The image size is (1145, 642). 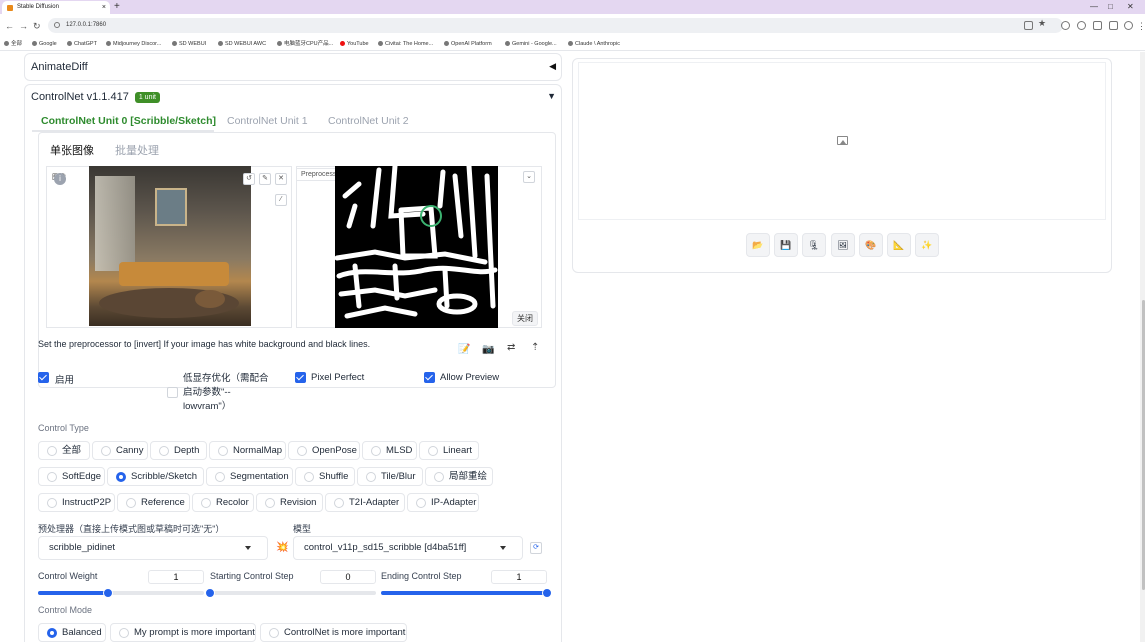 What do you see at coordinates (547, 593) in the screenshot?
I see `end-step-knob` at bounding box center [547, 593].